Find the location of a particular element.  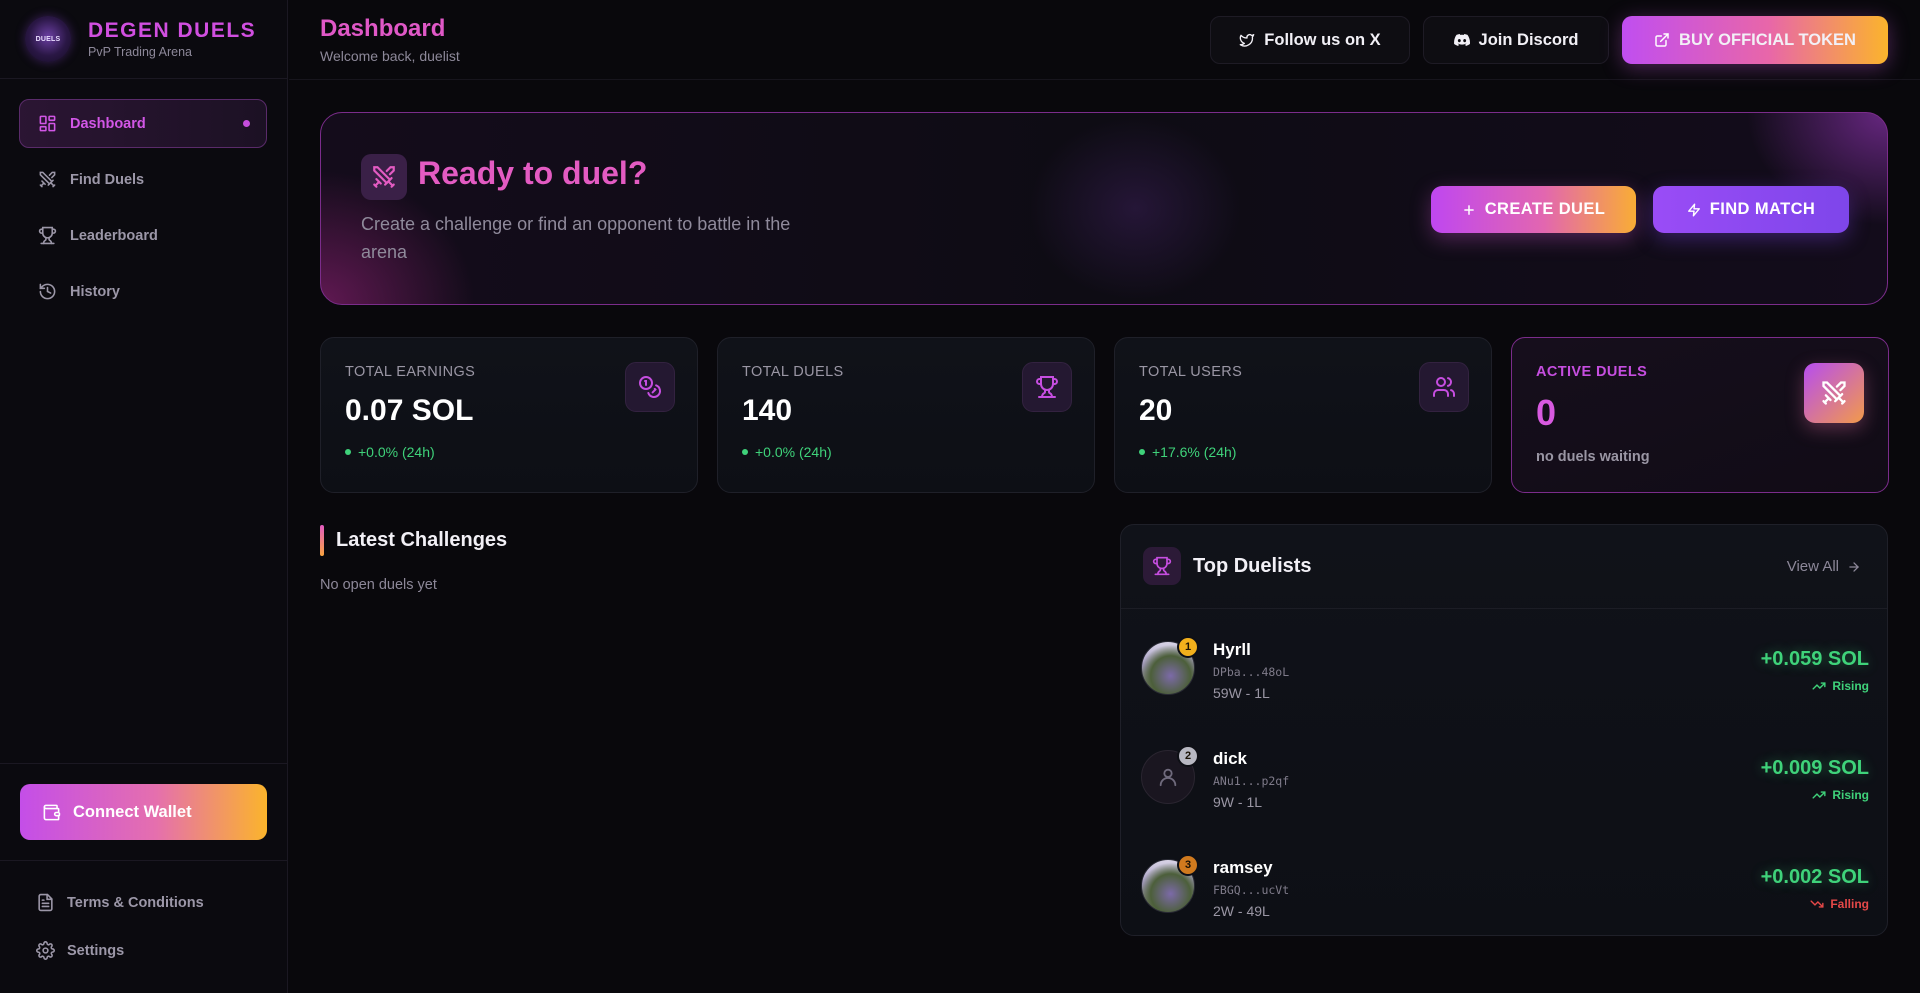

stat-label: TOTAL DUELS is located at coordinates (793, 372).